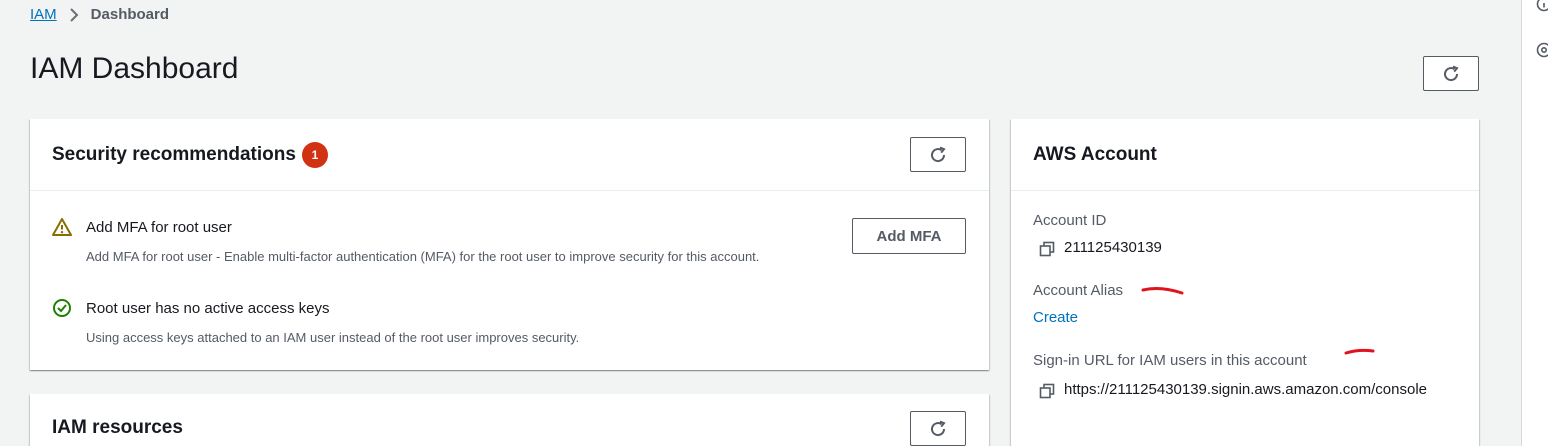 This screenshot has width=1548, height=446. What do you see at coordinates (1055, 317) in the screenshot?
I see `create-alias-link: Create` at bounding box center [1055, 317].